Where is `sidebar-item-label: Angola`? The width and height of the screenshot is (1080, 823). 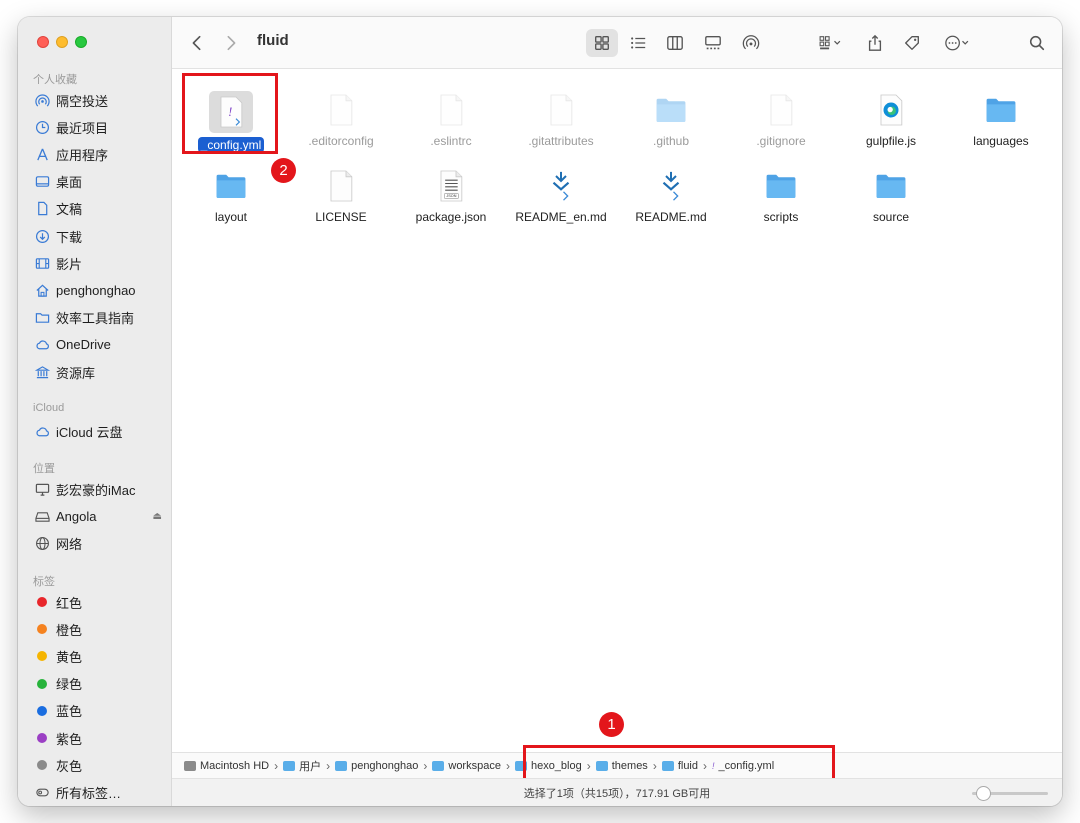
sidebar-item-label: Angola is located at coordinates (76, 516).